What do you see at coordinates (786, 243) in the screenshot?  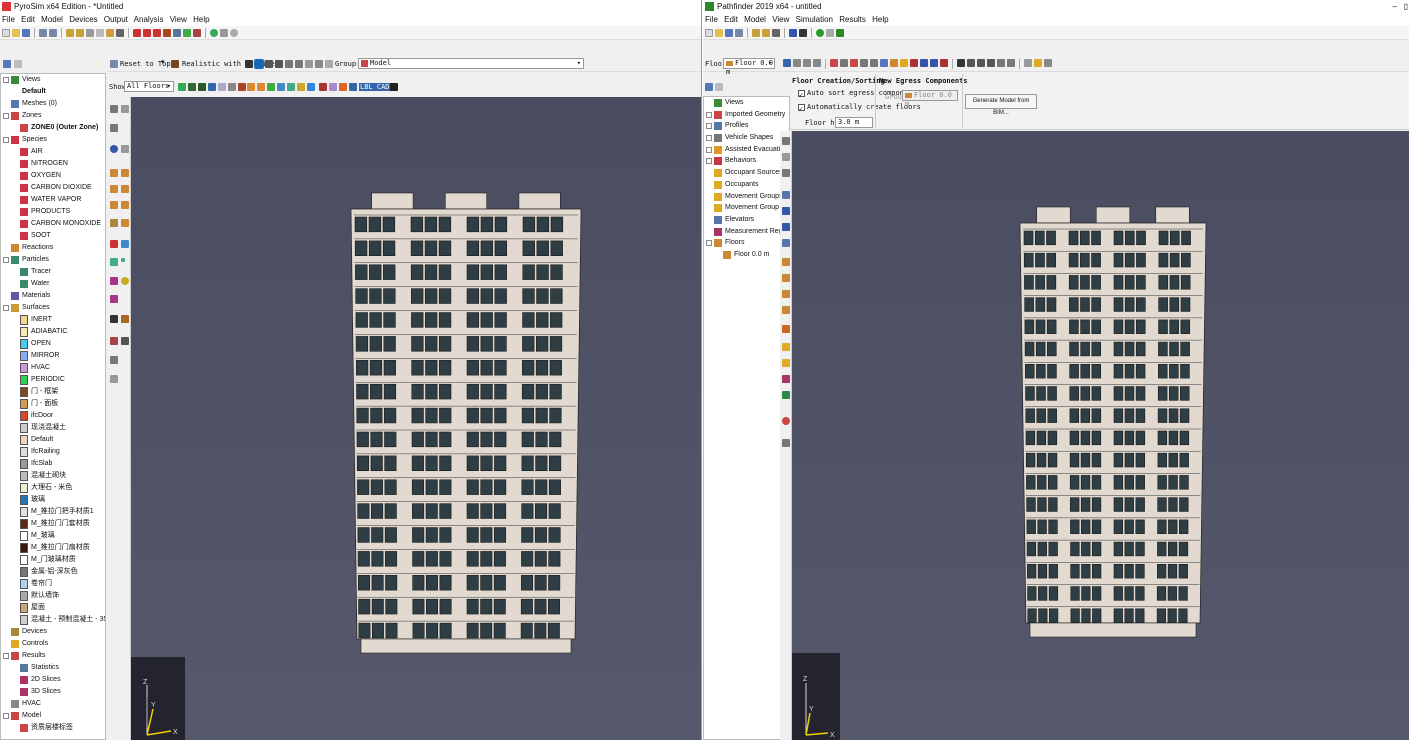 I see `ramp-icon` at bounding box center [786, 243].